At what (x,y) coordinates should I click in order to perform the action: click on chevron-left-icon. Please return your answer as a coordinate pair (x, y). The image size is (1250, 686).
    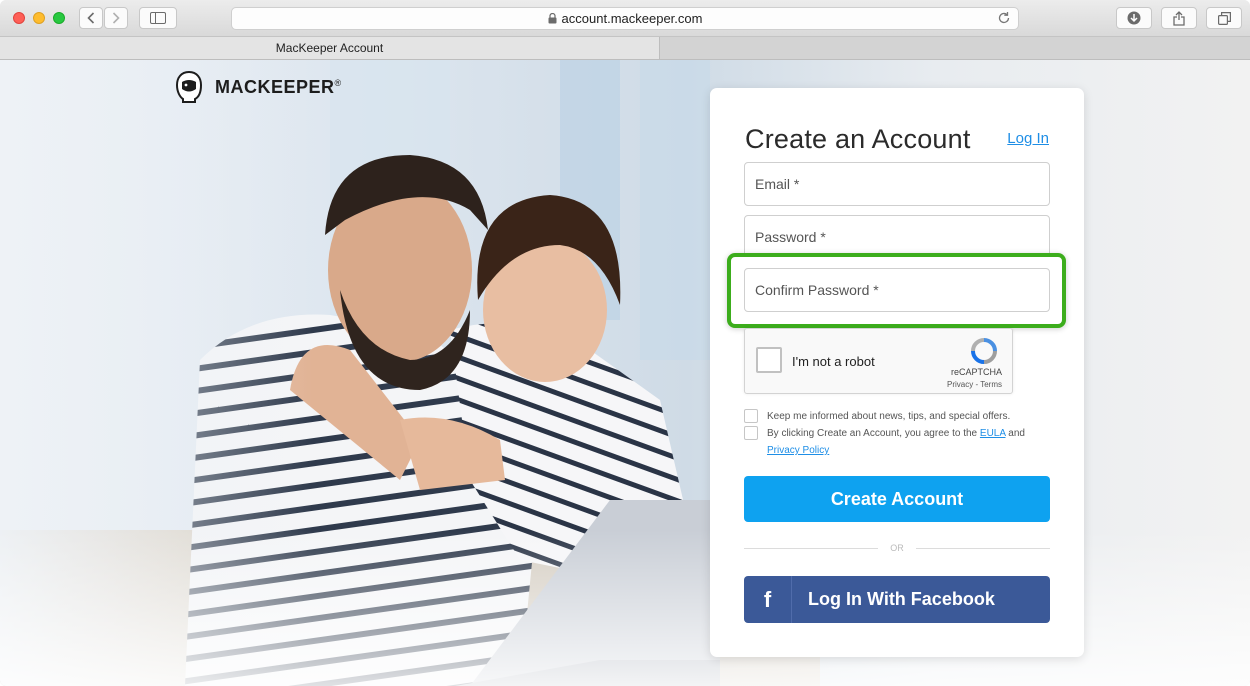
    Looking at the image, I should click on (91, 18).